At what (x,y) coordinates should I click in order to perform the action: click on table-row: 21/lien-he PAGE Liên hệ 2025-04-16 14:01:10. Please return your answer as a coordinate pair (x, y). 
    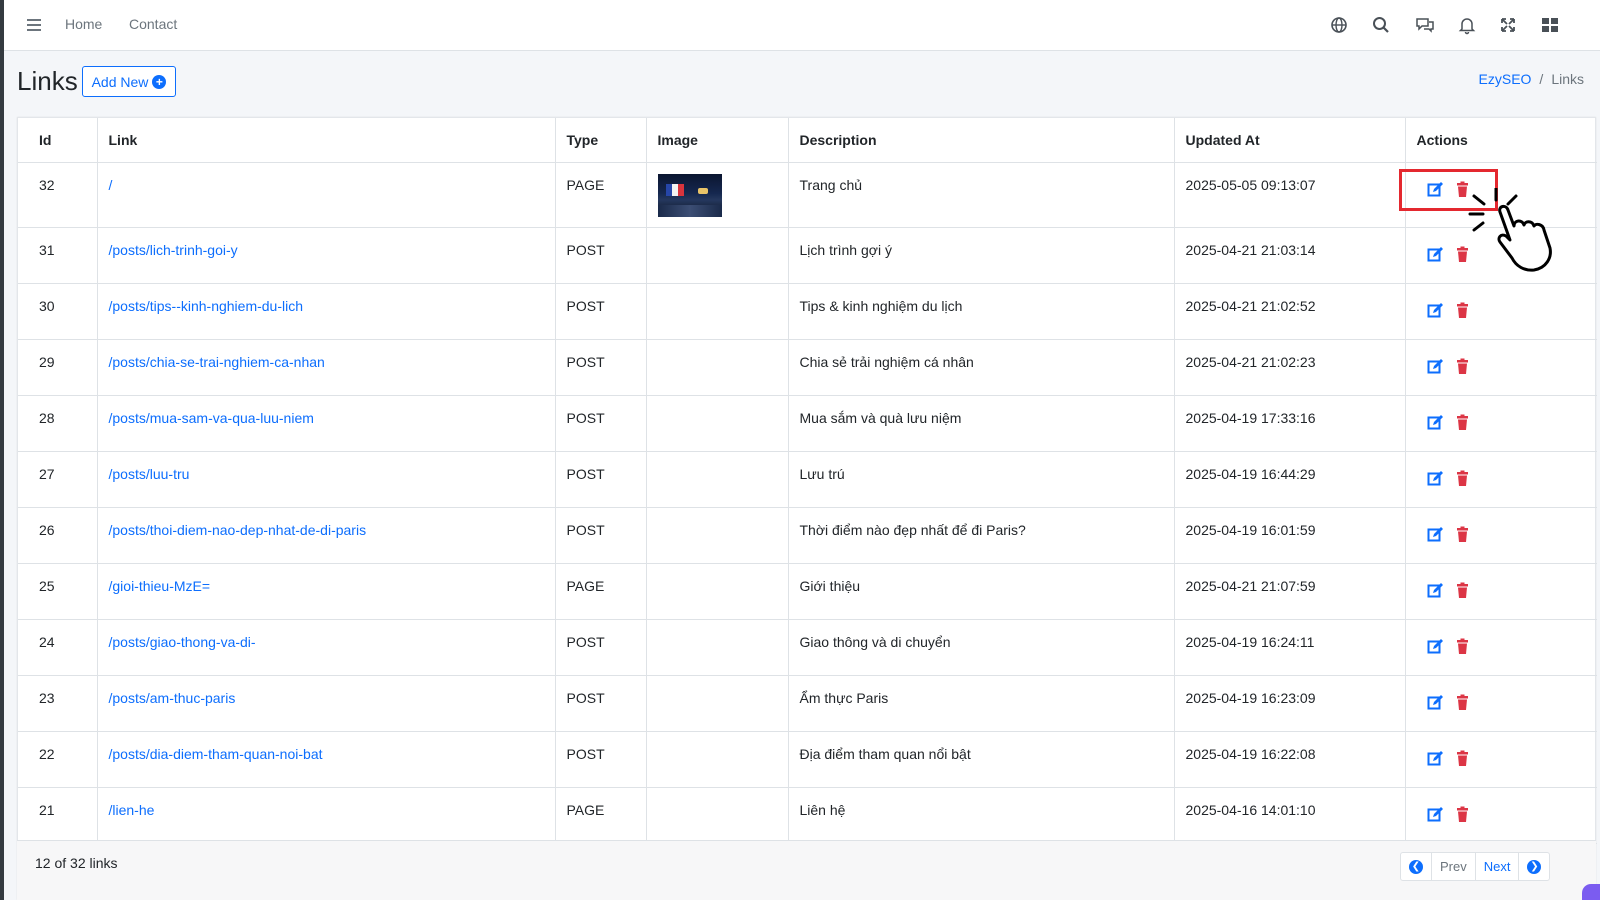
    Looking at the image, I should click on (807, 815).